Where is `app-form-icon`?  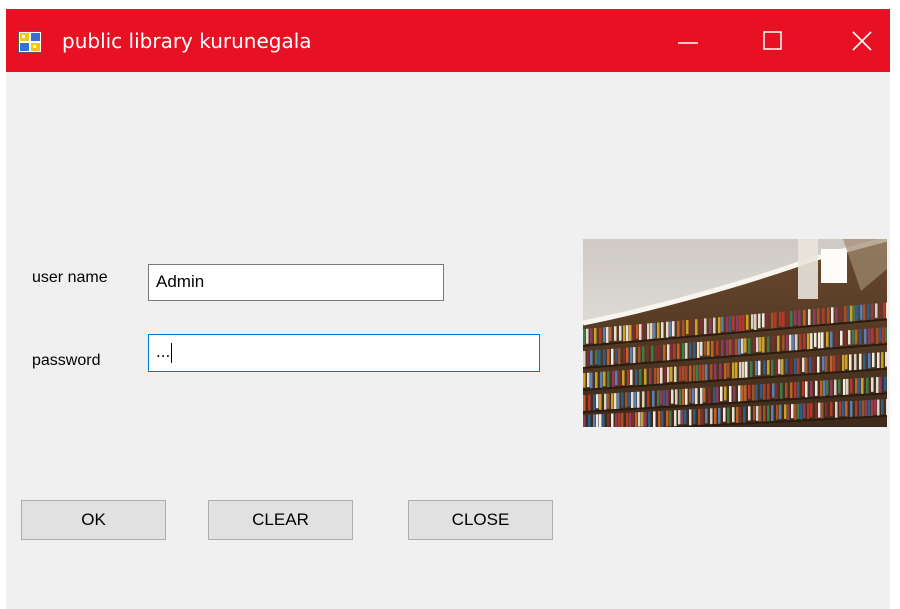 app-form-icon is located at coordinates (30, 42).